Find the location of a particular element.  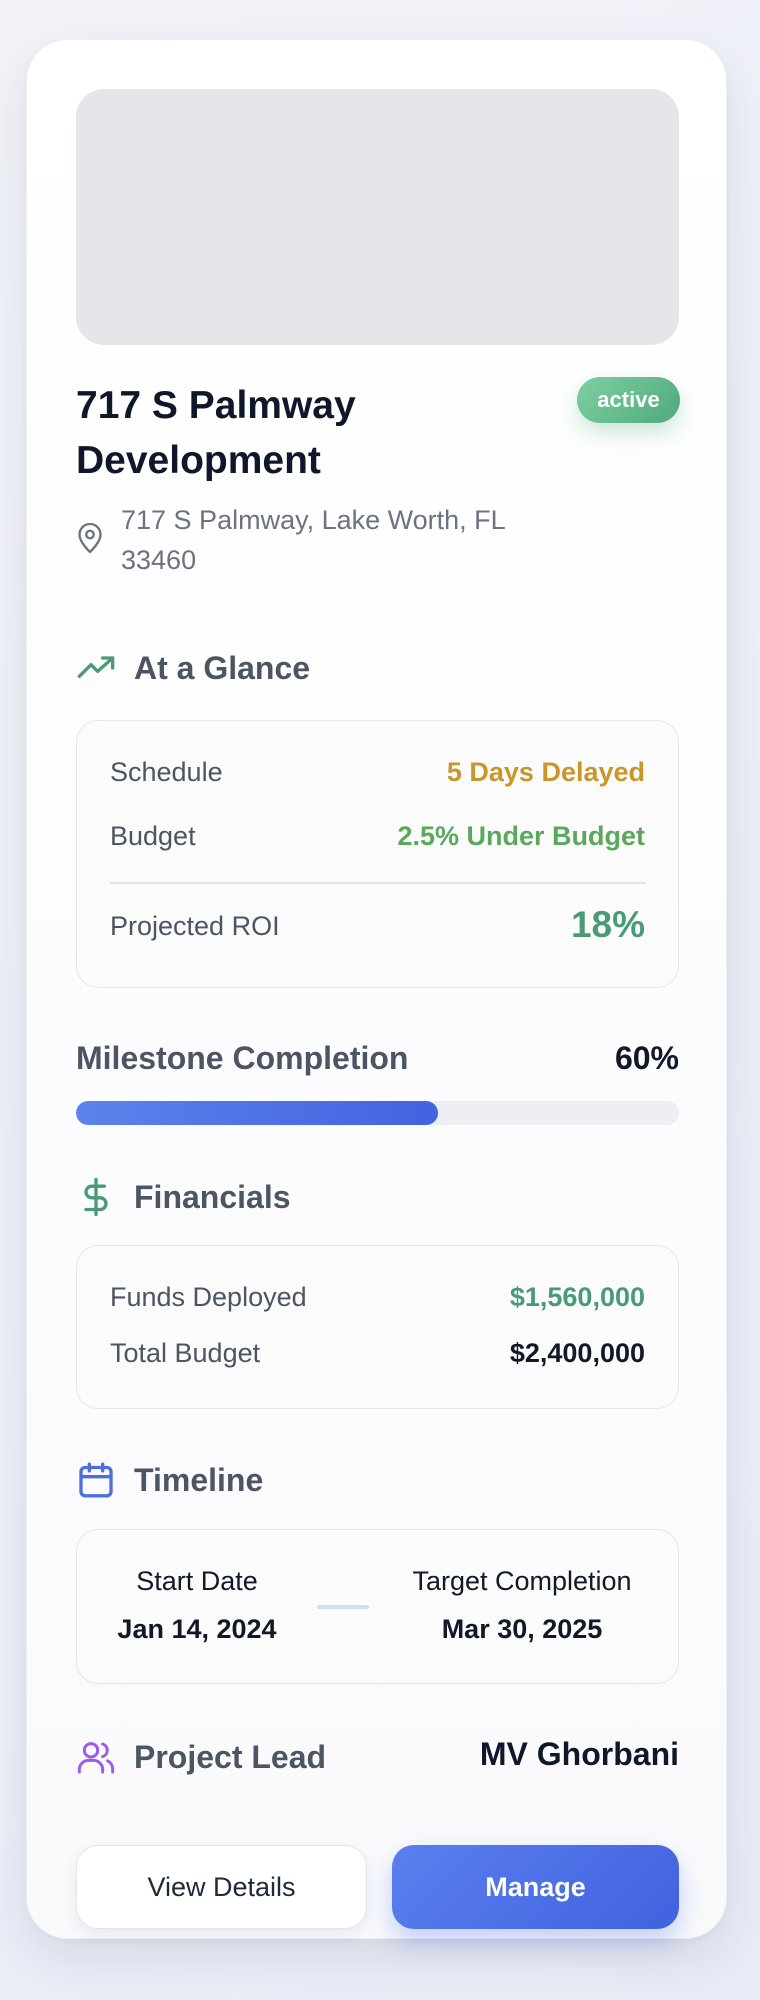

project-title: 717 S Palmway Development is located at coordinates (216, 433).